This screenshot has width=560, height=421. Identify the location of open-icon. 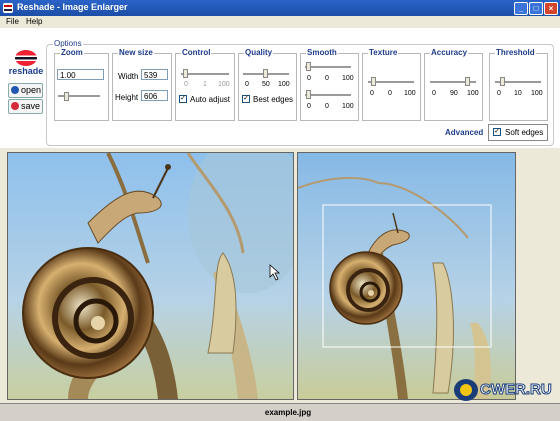
(15, 90).